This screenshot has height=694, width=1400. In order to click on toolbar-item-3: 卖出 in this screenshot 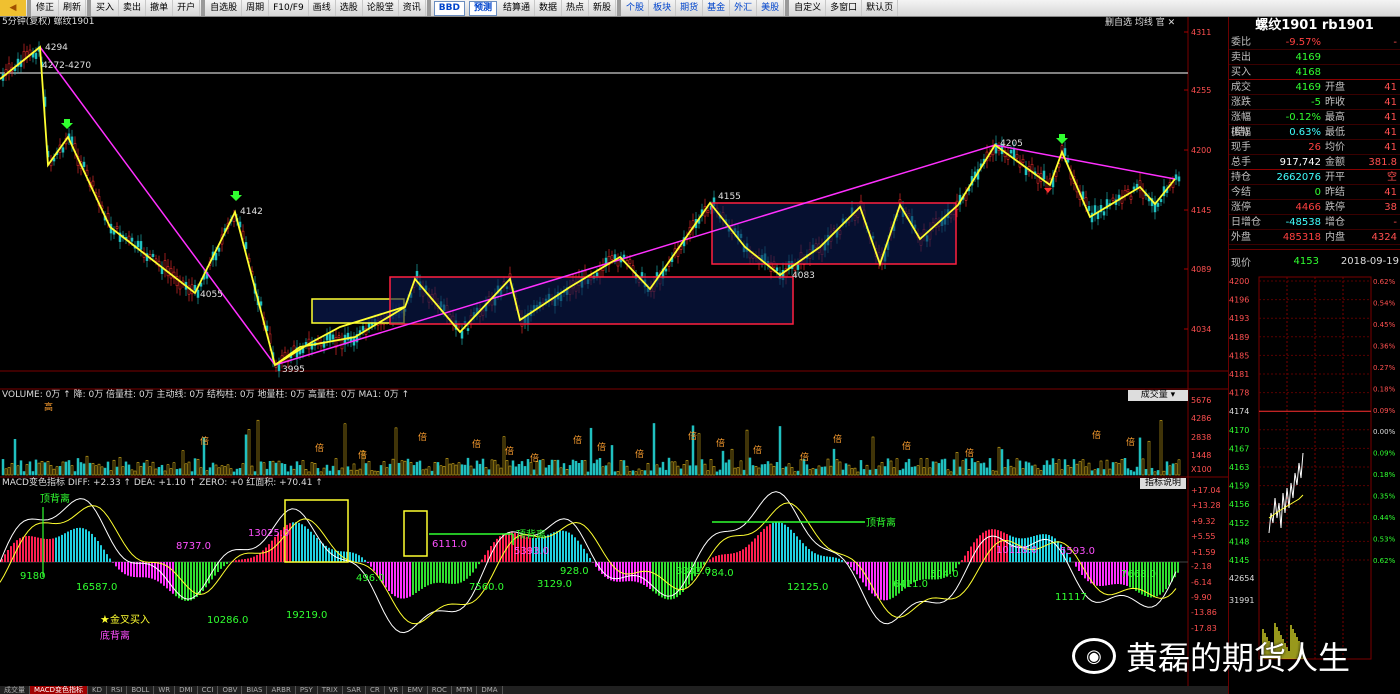, I will do `click(133, 8)`.